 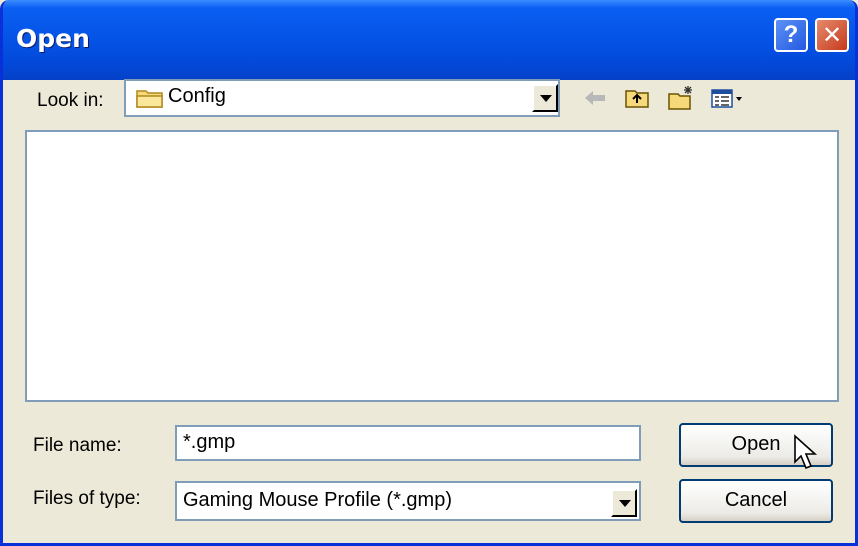 What do you see at coordinates (756, 501) in the screenshot?
I see `cancel-button: Cancel` at bounding box center [756, 501].